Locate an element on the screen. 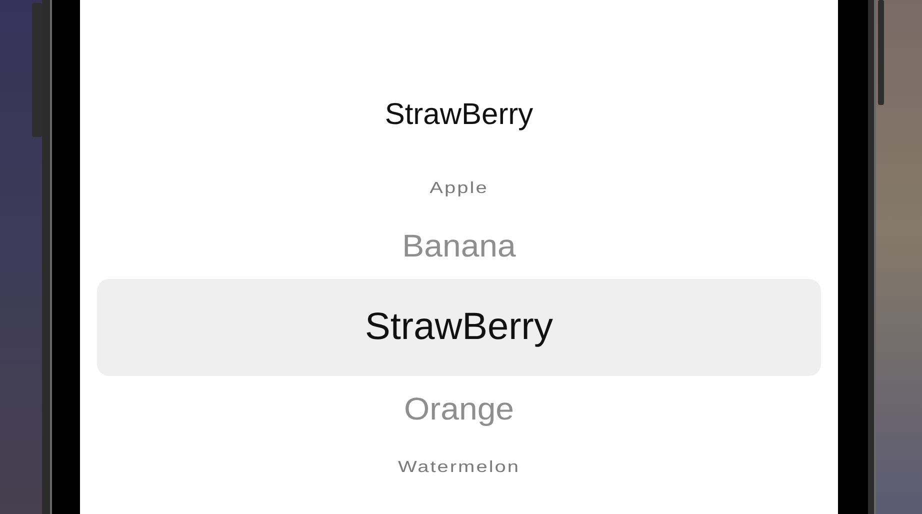 This screenshot has height=514, width=922. picker-option: Banana is located at coordinates (459, 246).